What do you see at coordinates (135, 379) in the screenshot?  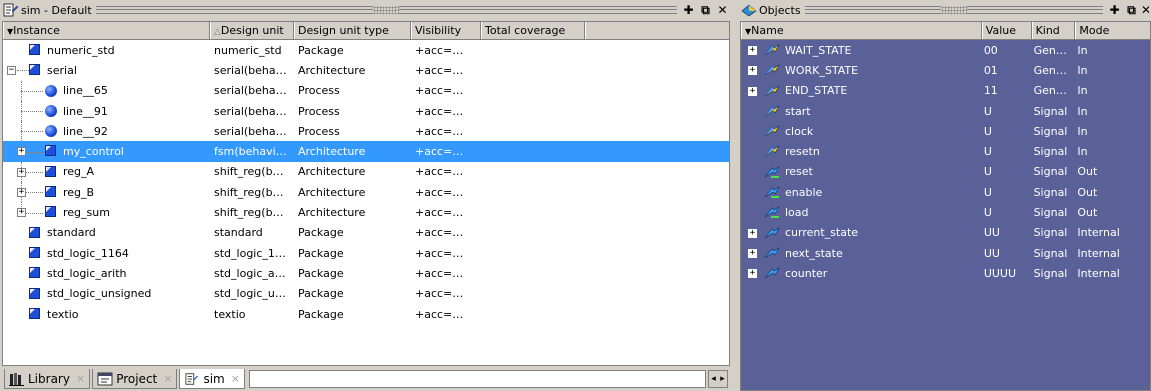 I see `tab-project: Project ×` at bounding box center [135, 379].